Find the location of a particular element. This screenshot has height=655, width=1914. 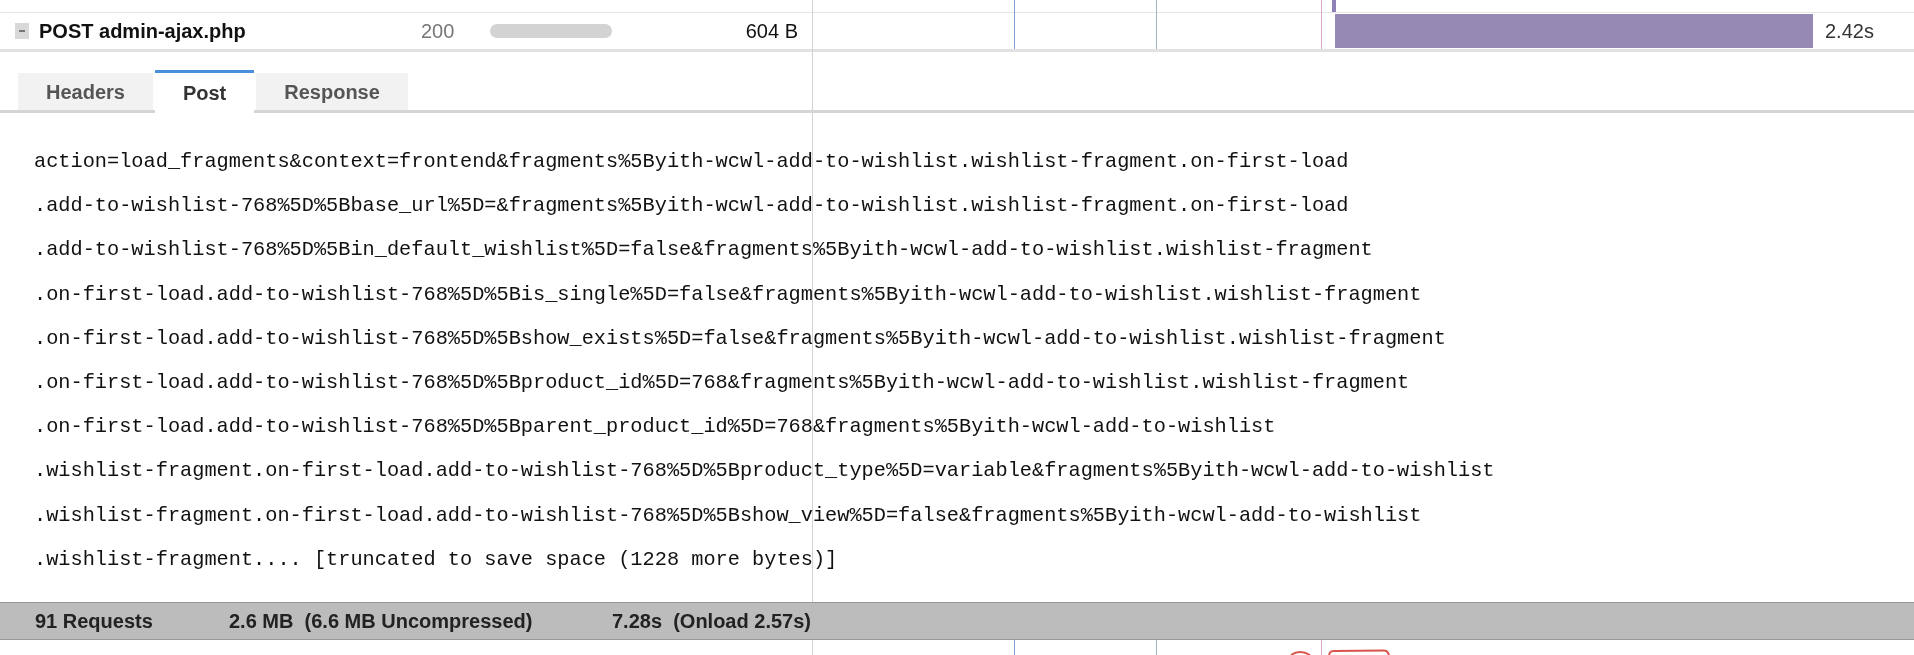

post-data-line: .wishlist-fragment.... [truncated to save space (1228 more bytes)] is located at coordinates (436, 559).